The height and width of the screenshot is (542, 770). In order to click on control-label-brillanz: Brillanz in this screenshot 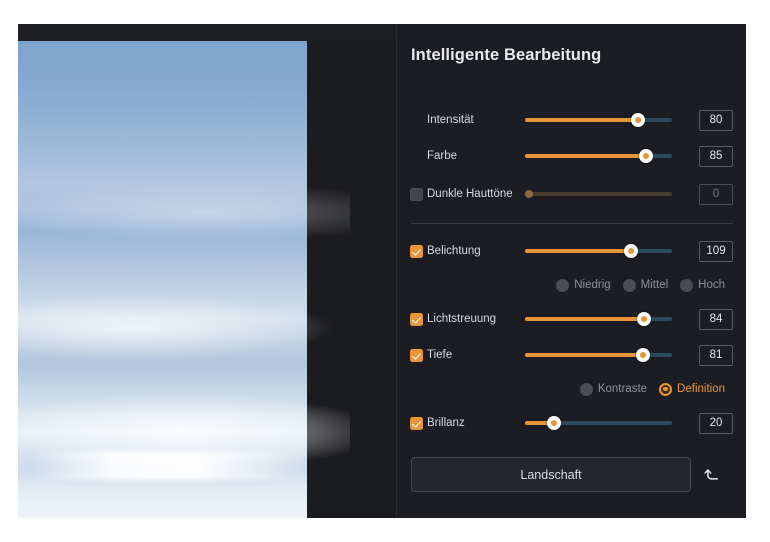, I will do `click(446, 422)`.